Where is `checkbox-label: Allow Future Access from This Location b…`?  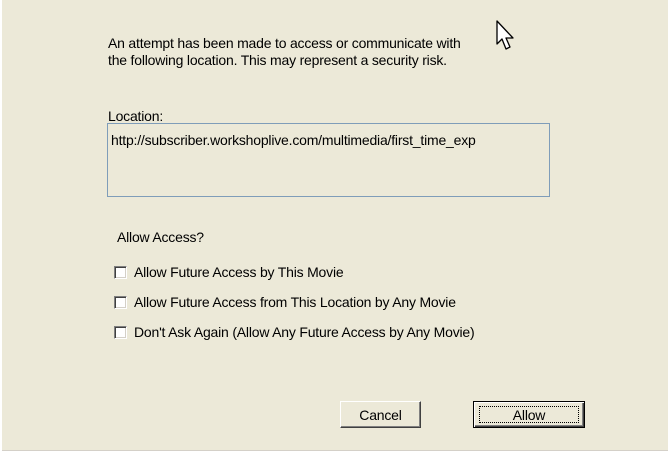 checkbox-label: Allow Future Access from This Location b… is located at coordinates (295, 302).